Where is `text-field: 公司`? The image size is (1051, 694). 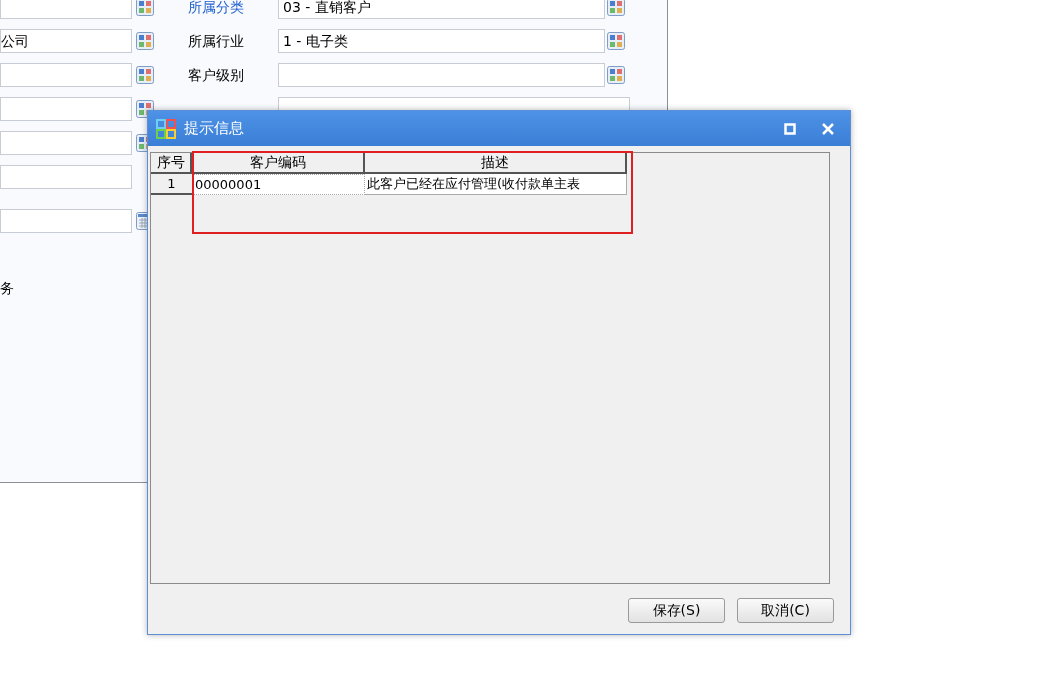 text-field: 公司 is located at coordinates (66, 41).